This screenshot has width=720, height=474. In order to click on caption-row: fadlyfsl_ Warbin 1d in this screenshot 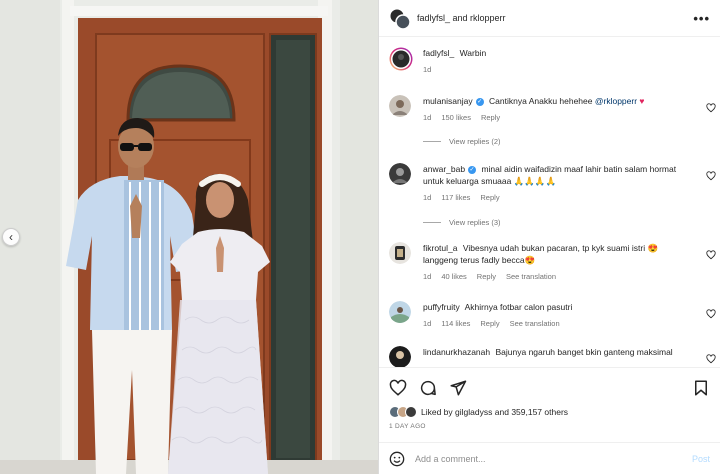, I will do `click(549, 64)`.